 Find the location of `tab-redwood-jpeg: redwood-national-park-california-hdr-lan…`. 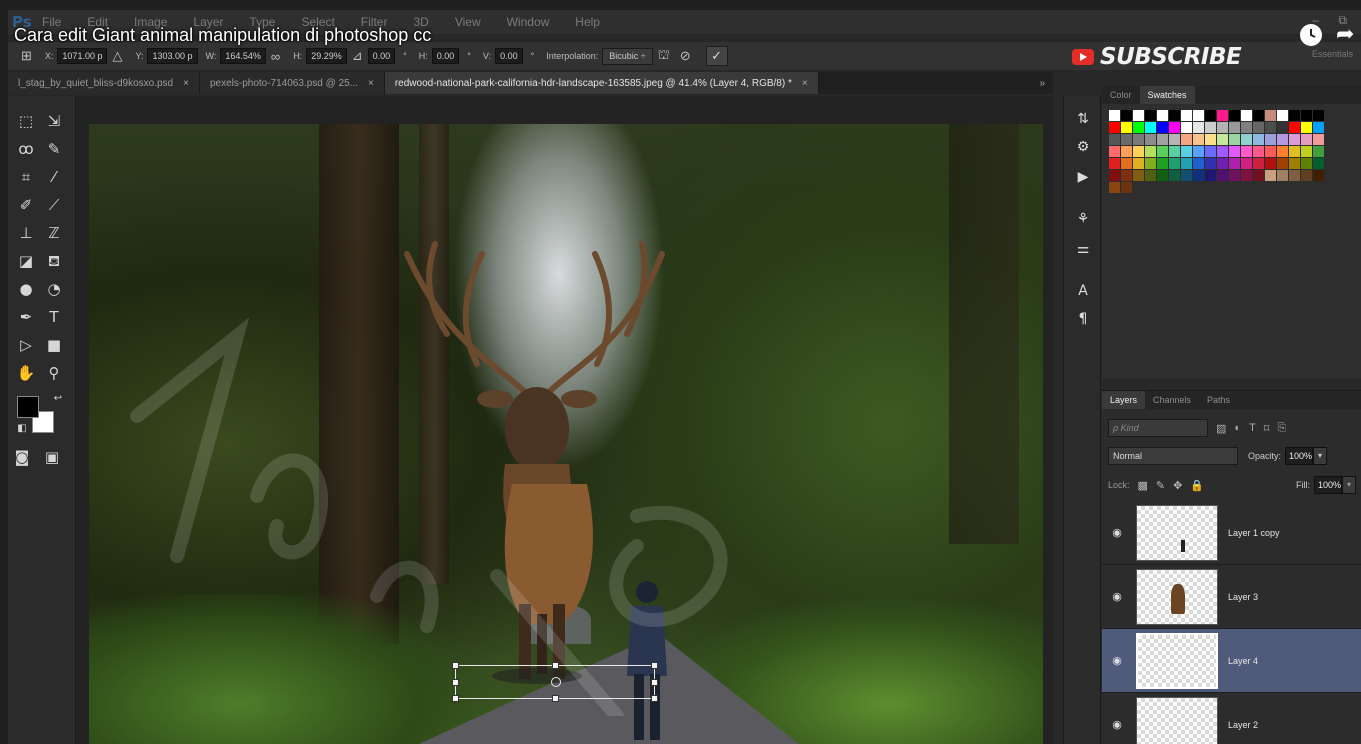

tab-redwood-jpeg: redwood-national-park-california-hdr-lan… is located at coordinates (601, 83).